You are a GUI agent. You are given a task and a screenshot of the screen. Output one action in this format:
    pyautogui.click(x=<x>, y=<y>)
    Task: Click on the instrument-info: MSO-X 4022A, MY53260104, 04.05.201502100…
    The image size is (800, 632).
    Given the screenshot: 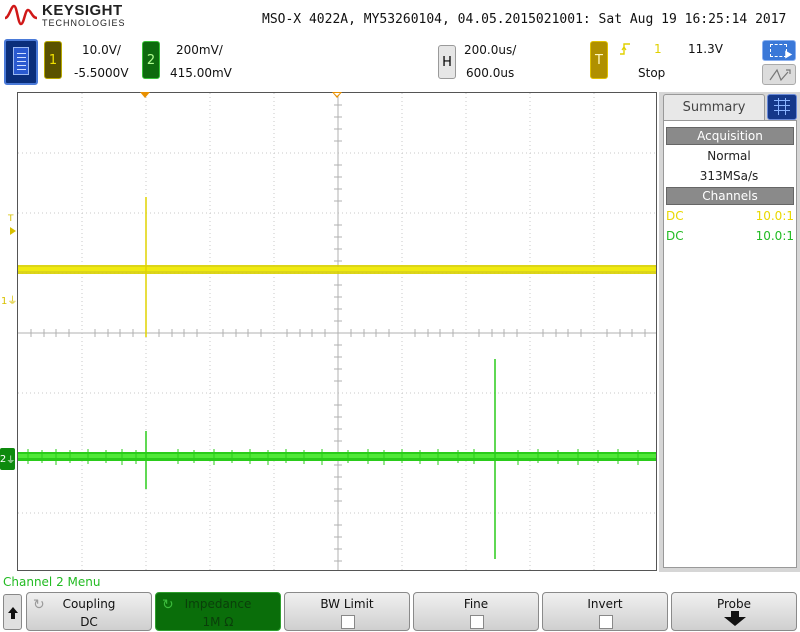 What is the action you would take?
    pyautogui.click(x=524, y=19)
    